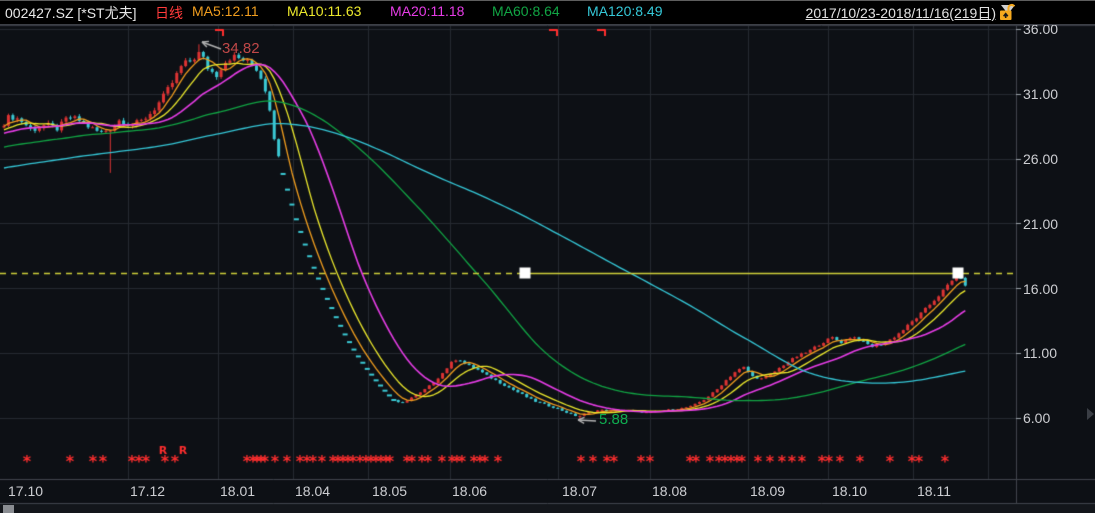 The width and height of the screenshot is (1095, 513). What do you see at coordinates (71, 13) in the screenshot?
I see `stock-symbol: 002427.SZ [*ST尤夫]` at bounding box center [71, 13].